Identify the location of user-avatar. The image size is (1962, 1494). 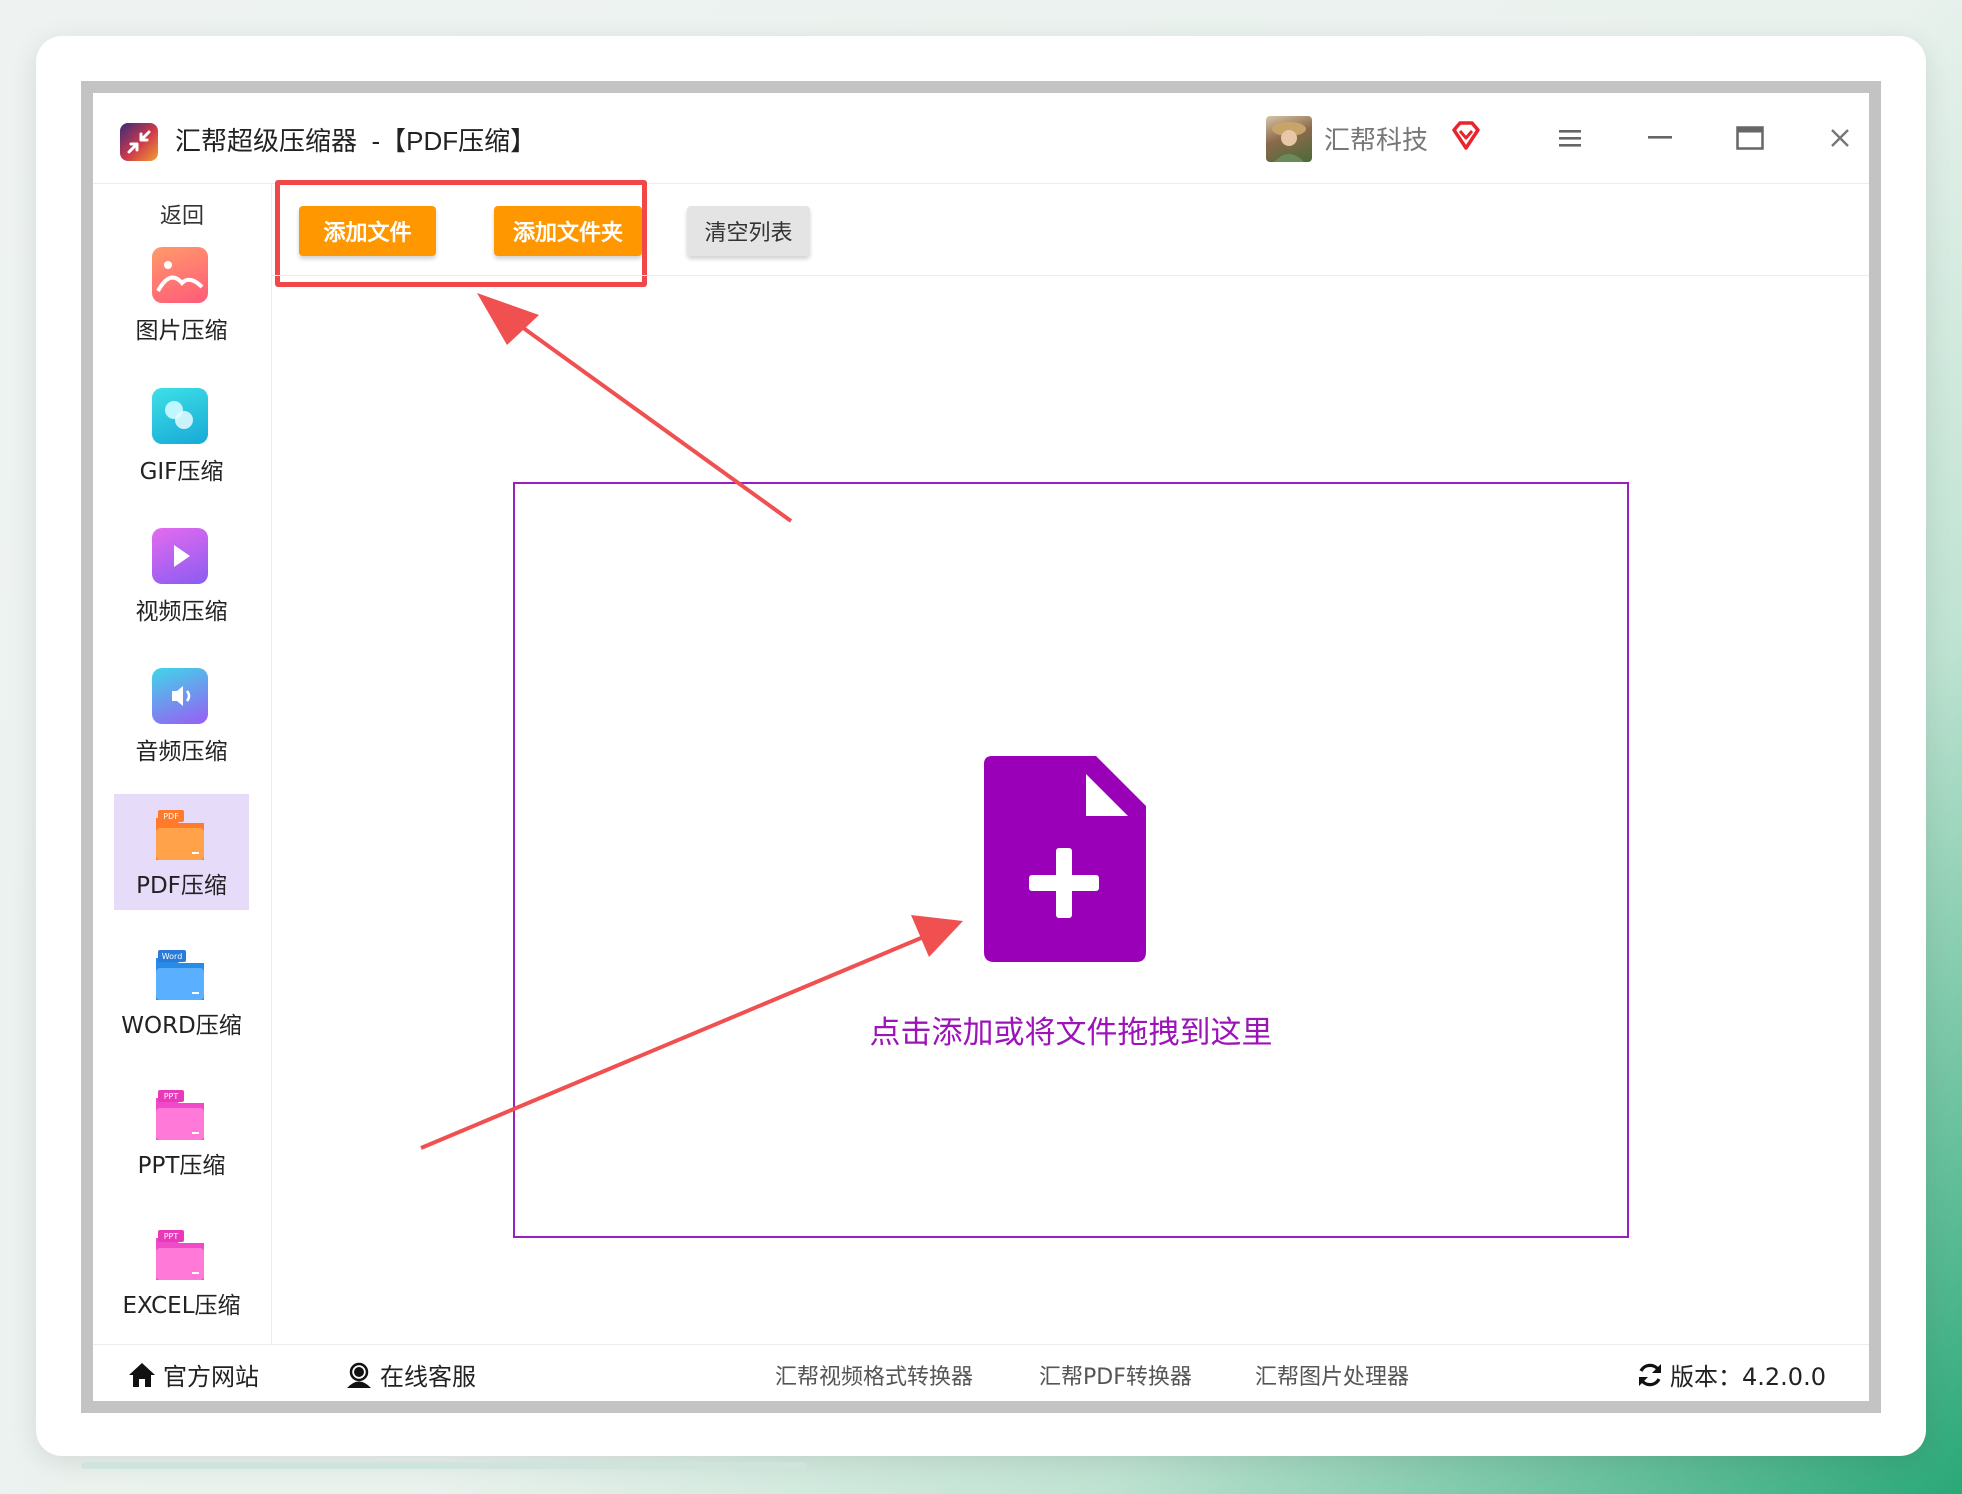
(1289, 139).